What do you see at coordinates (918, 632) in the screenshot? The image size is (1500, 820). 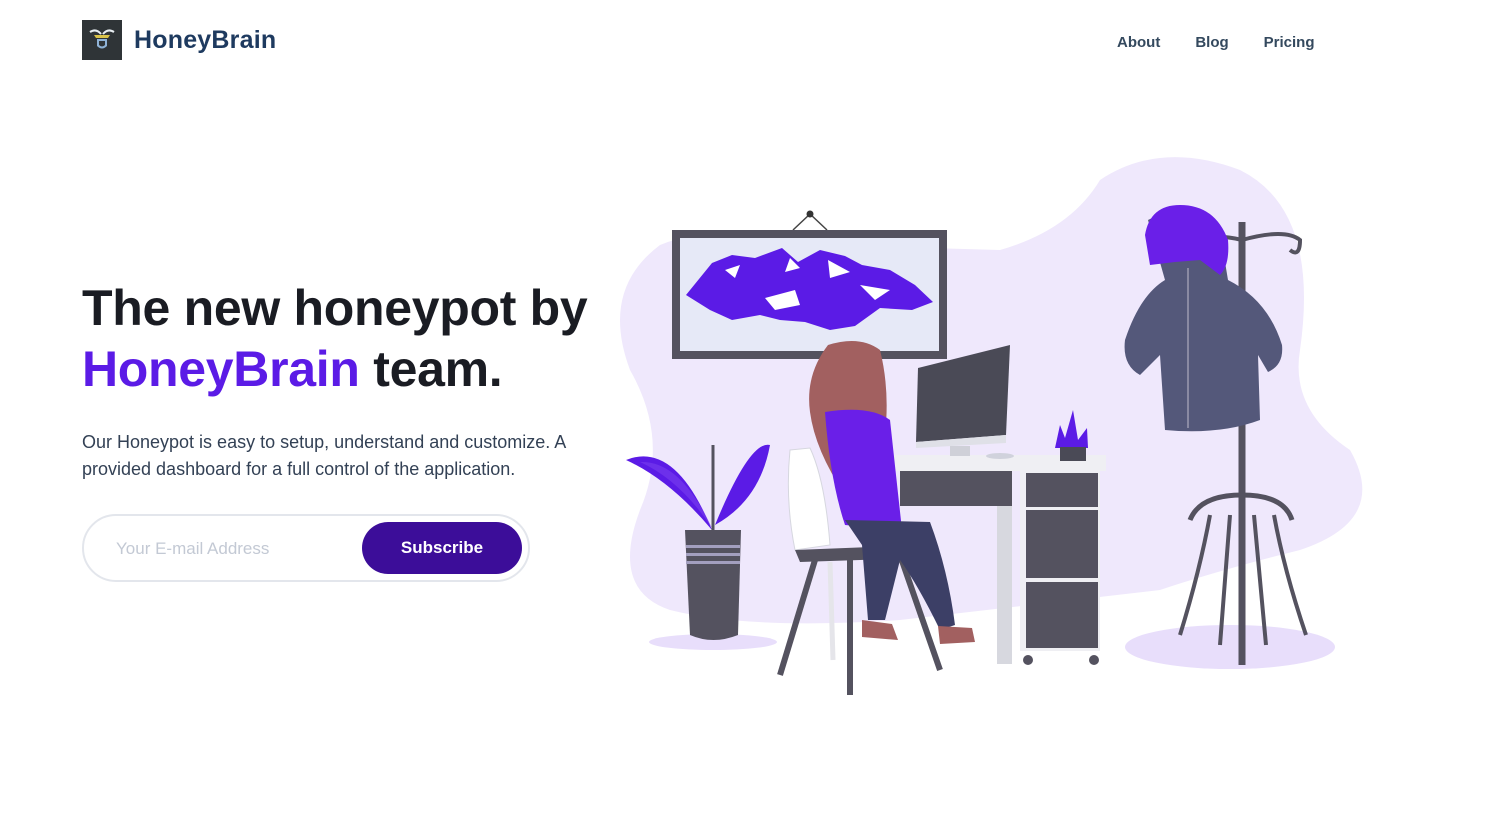 I see `person-shoes` at bounding box center [918, 632].